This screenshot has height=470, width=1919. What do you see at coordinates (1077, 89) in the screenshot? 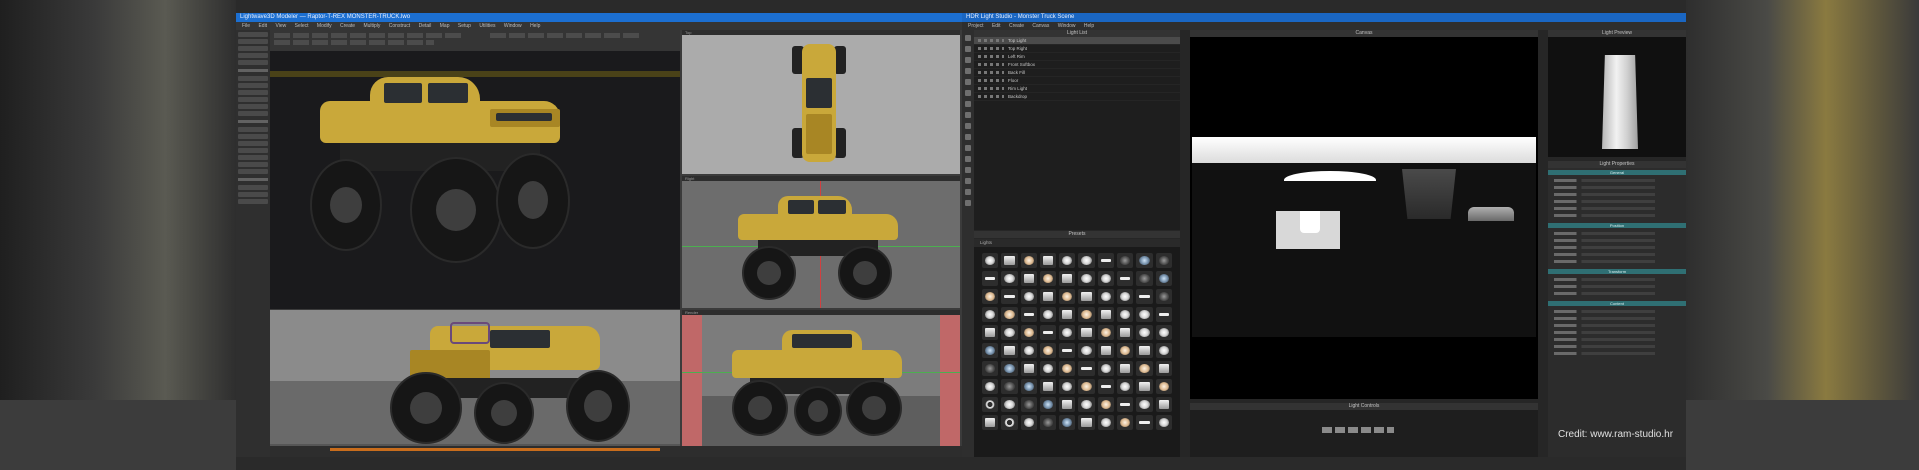
I see `light-list-item: Rim Light` at bounding box center [1077, 89].